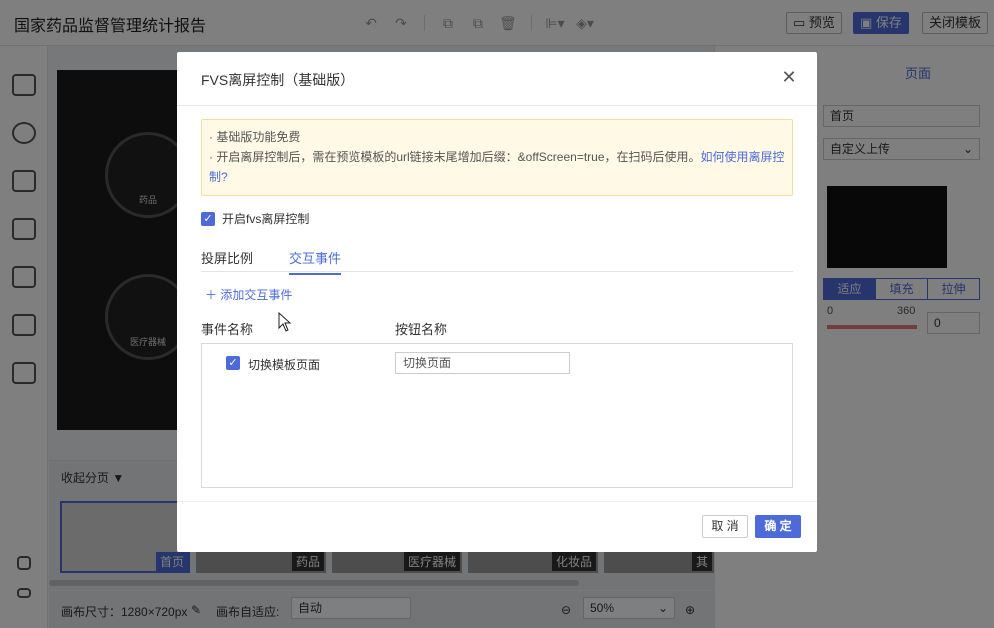  What do you see at coordinates (315, 261) in the screenshot?
I see `tab-interaction-events: 交互事件` at bounding box center [315, 261].